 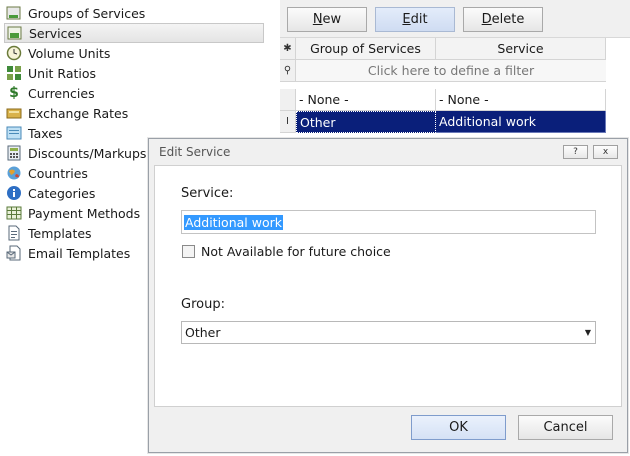 What do you see at coordinates (366, 49) in the screenshot?
I see `column-header-group: Group of Services` at bounding box center [366, 49].